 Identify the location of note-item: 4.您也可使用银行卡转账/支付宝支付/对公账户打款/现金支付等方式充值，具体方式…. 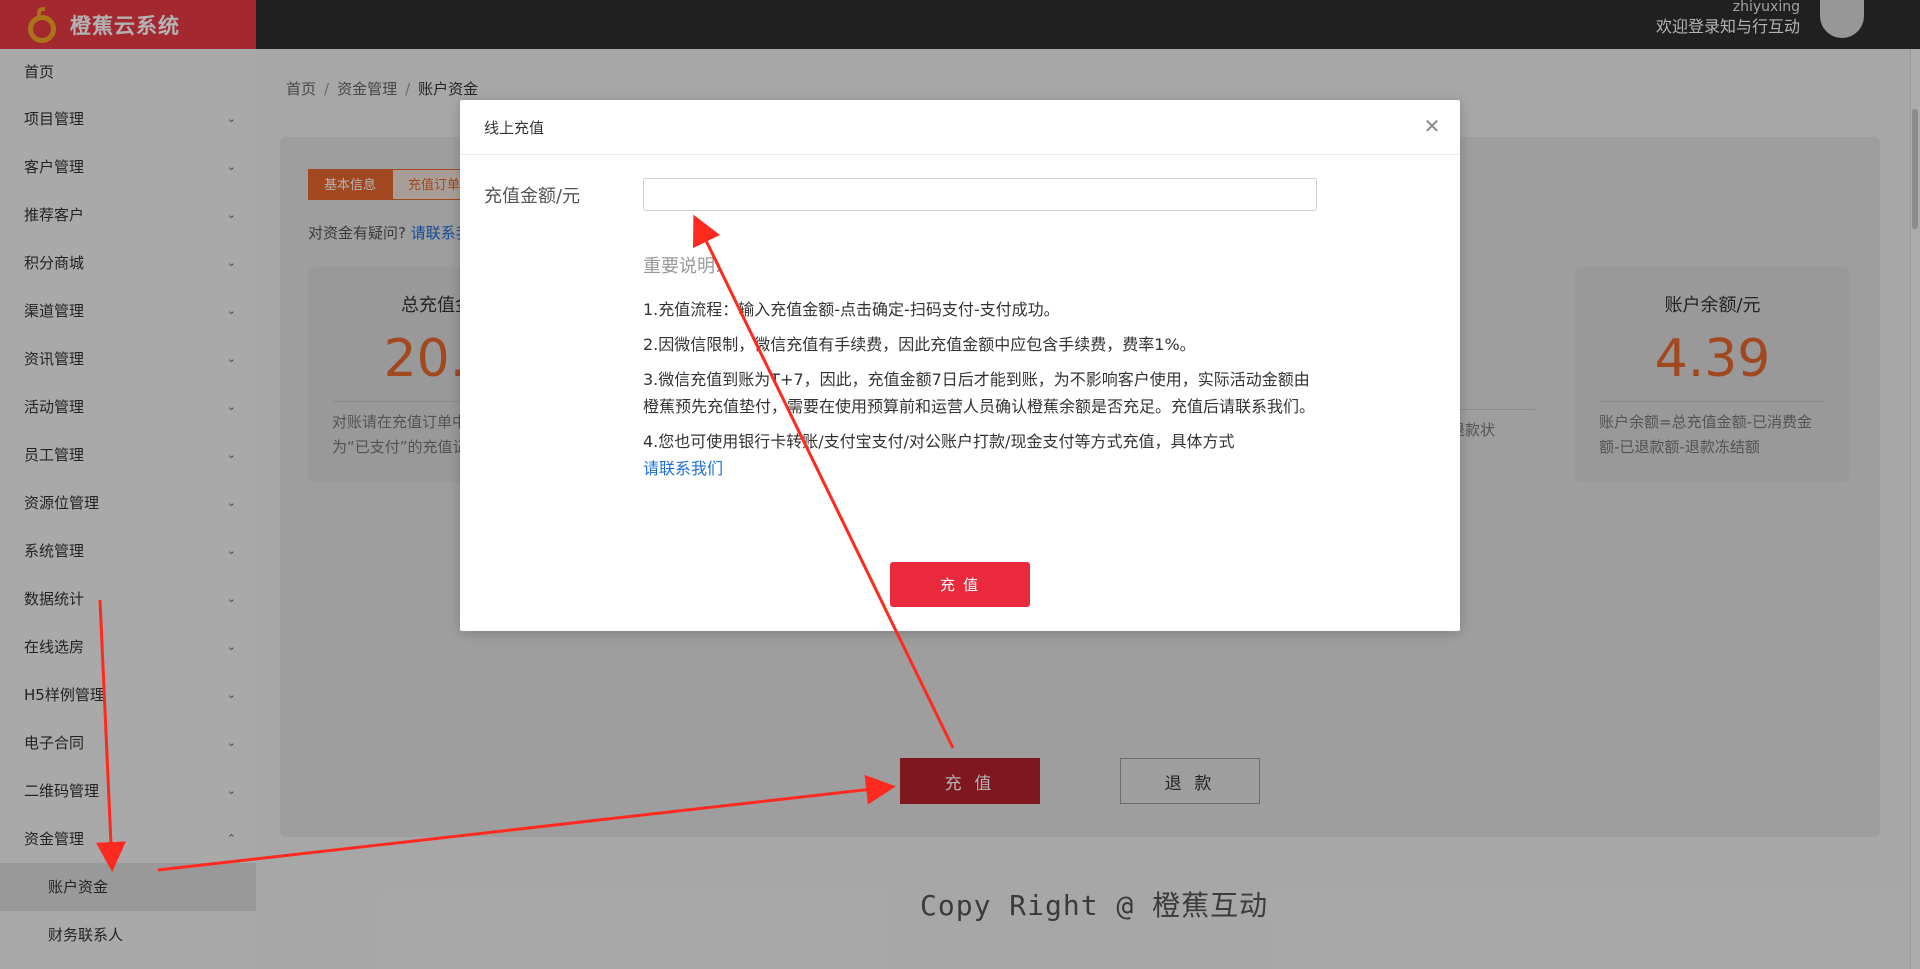
(983, 455).